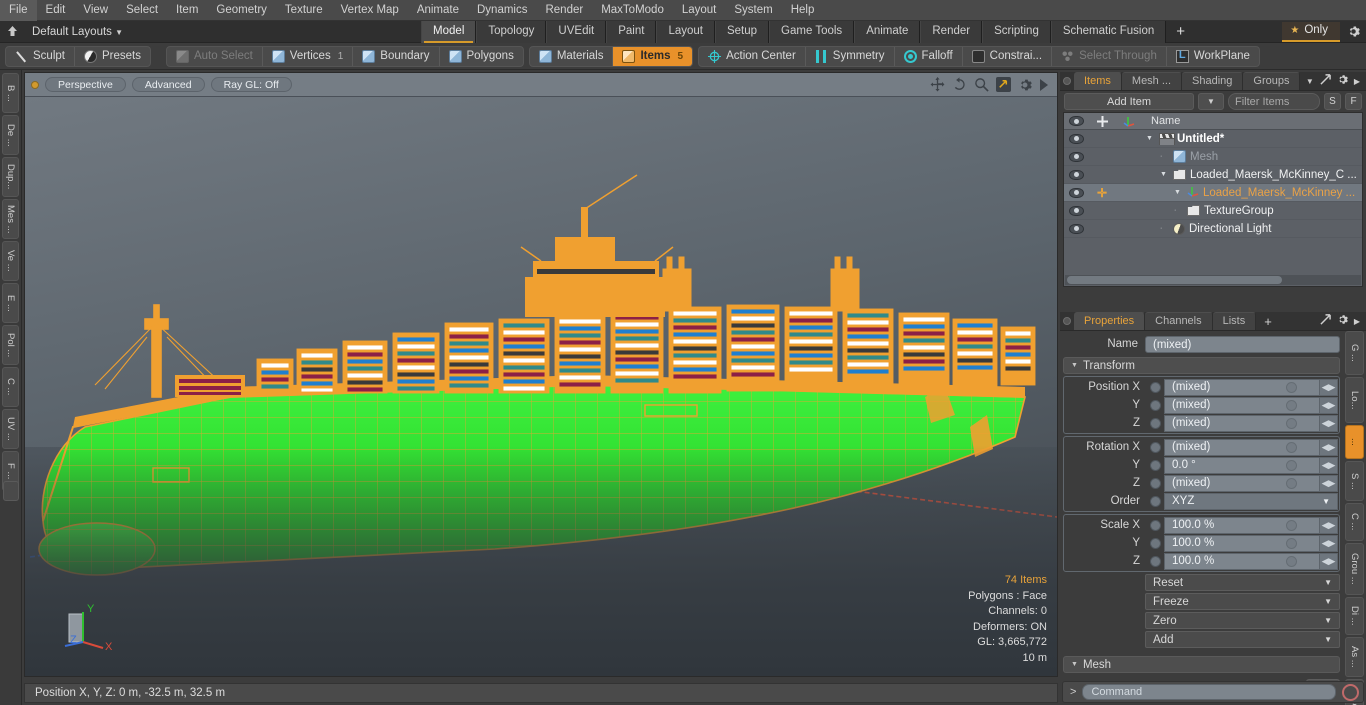  Describe the element at coordinates (251, 84) in the screenshot. I see `viewport-raygl-button: Ray GL: Off` at that location.